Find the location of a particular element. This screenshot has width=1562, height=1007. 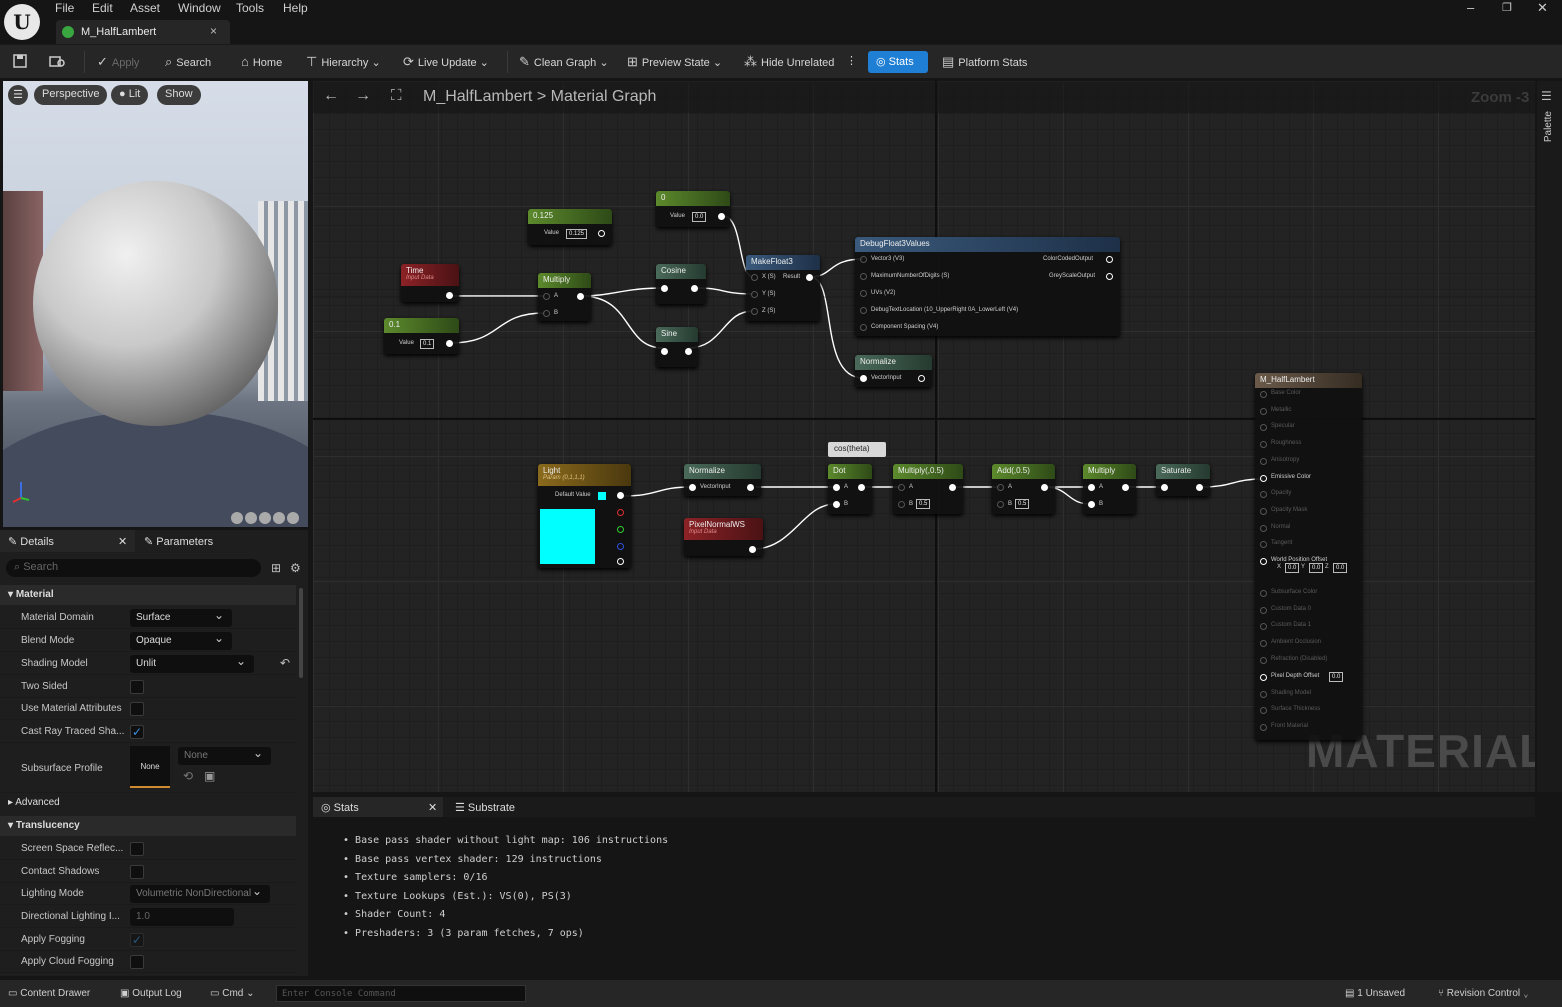

home-button: ⌂ Home is located at coordinates (261, 61).